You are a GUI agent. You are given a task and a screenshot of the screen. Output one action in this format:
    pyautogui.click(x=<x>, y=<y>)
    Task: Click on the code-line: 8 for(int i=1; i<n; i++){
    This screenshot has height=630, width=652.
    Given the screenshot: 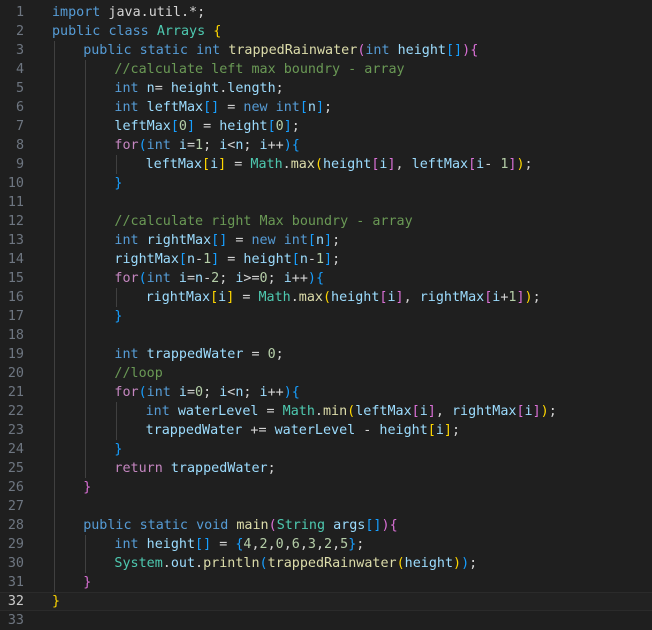 What is the action you would take?
    pyautogui.click(x=326, y=145)
    